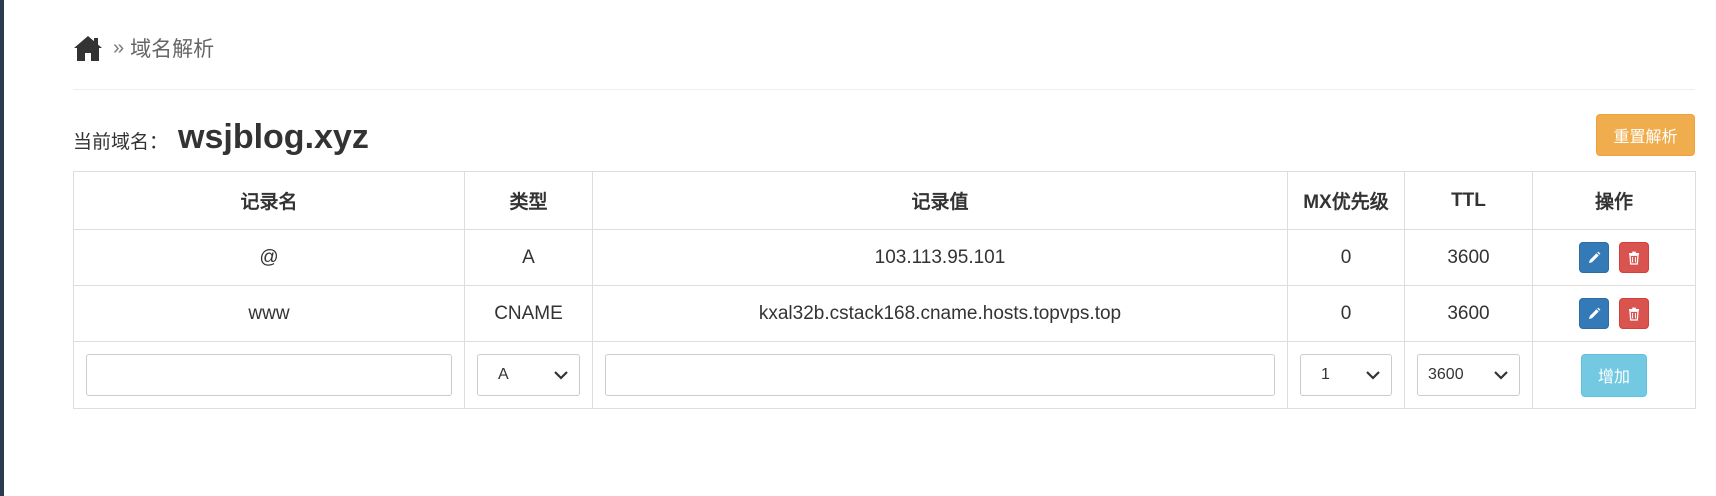 This screenshot has width=1716, height=496. What do you see at coordinates (269, 313) in the screenshot?
I see `cell-record-name: www` at bounding box center [269, 313].